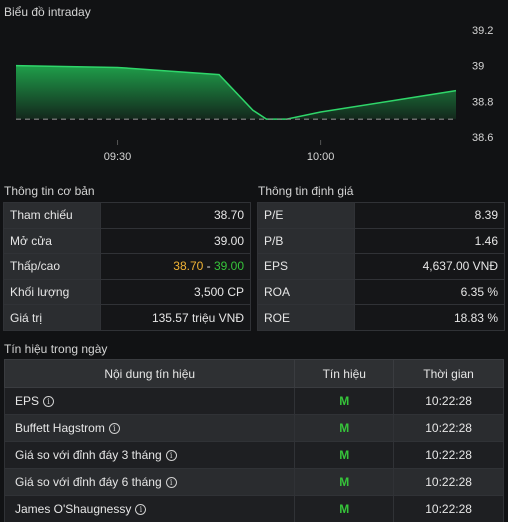 Image resolution: width=508 pixels, height=522 pixels. What do you see at coordinates (306, 266) in the screenshot?
I see `valuation-label: EPS` at bounding box center [306, 266].